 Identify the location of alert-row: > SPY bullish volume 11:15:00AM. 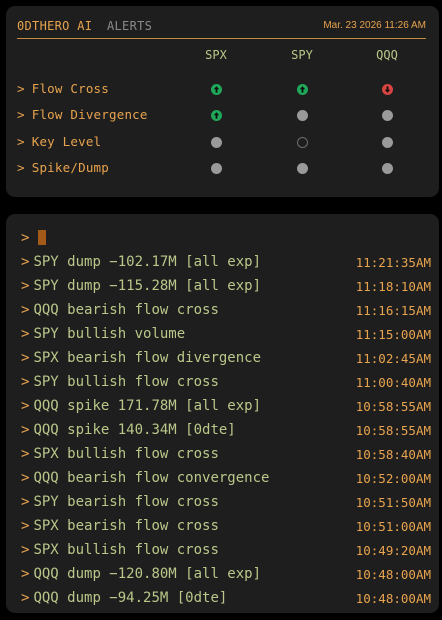
(226, 336).